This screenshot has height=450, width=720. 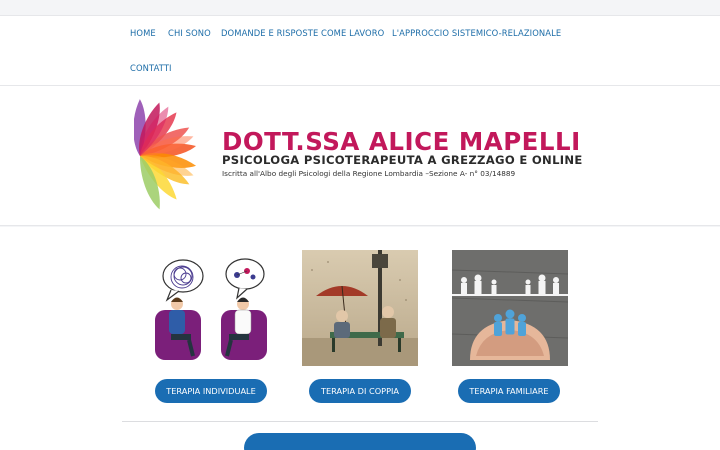 I want to click on nav-approccio-sistemico: L'APPROCCIO SISTEMICO-RELAZIONALE, so click(x=476, y=33).